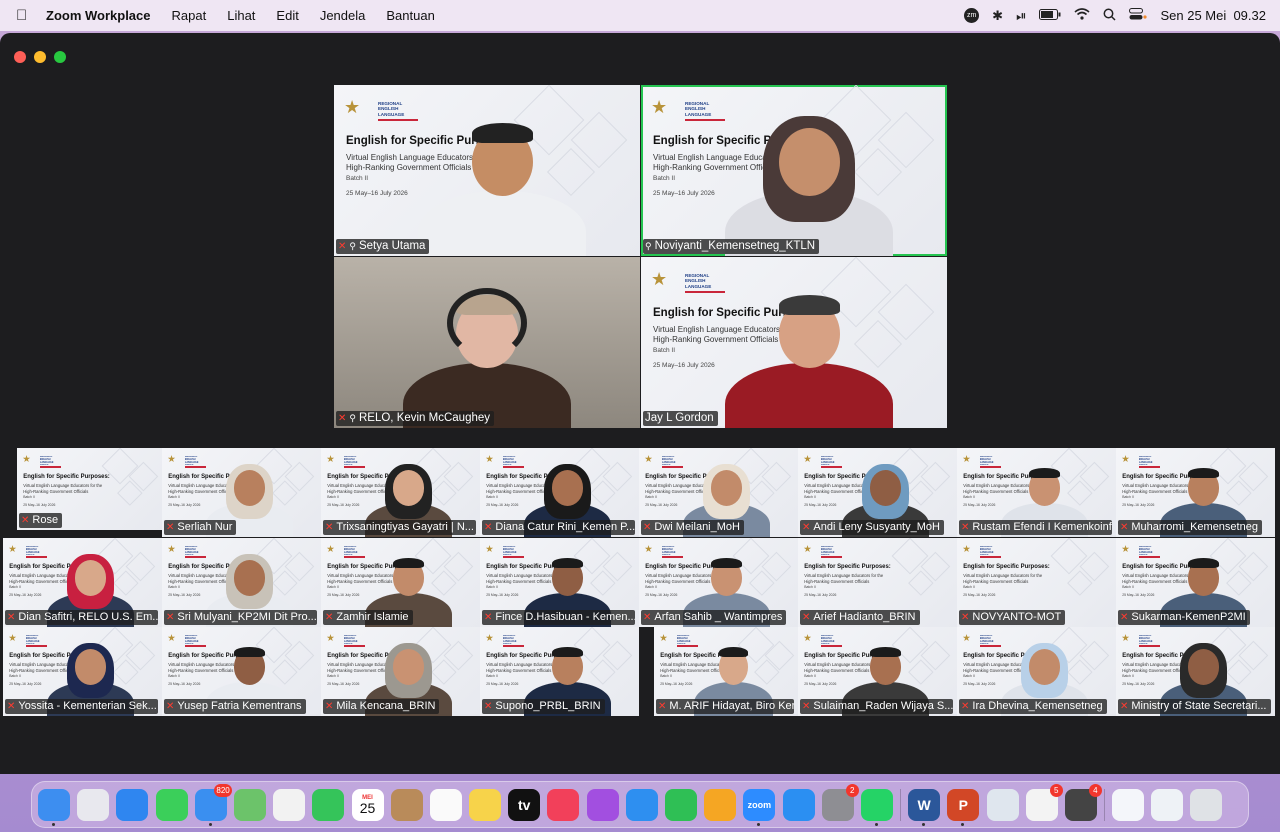 The image size is (1280, 832). What do you see at coordinates (93, 804) in the screenshot?
I see `launchpad-icon` at bounding box center [93, 804].